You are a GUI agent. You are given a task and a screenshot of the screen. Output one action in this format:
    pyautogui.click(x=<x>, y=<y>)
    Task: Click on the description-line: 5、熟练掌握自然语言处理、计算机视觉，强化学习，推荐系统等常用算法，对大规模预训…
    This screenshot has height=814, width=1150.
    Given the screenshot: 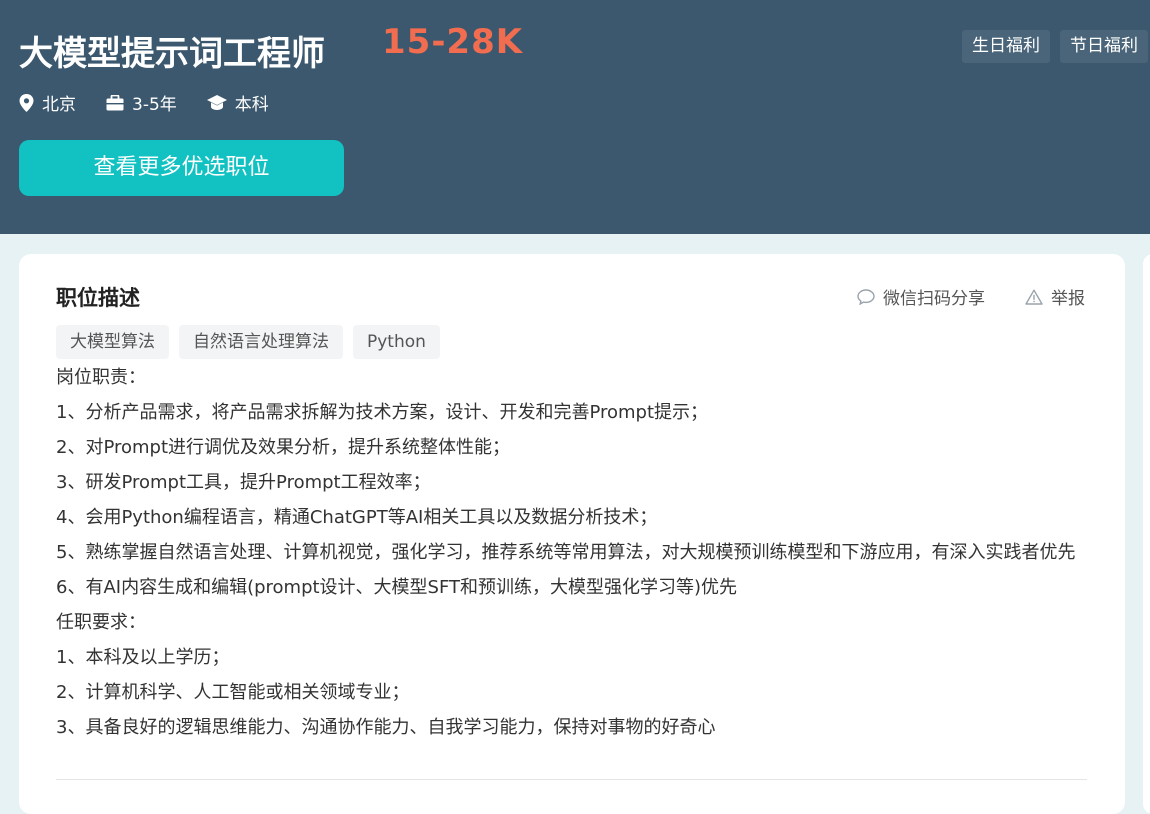 What is the action you would take?
    pyautogui.click(x=566, y=552)
    